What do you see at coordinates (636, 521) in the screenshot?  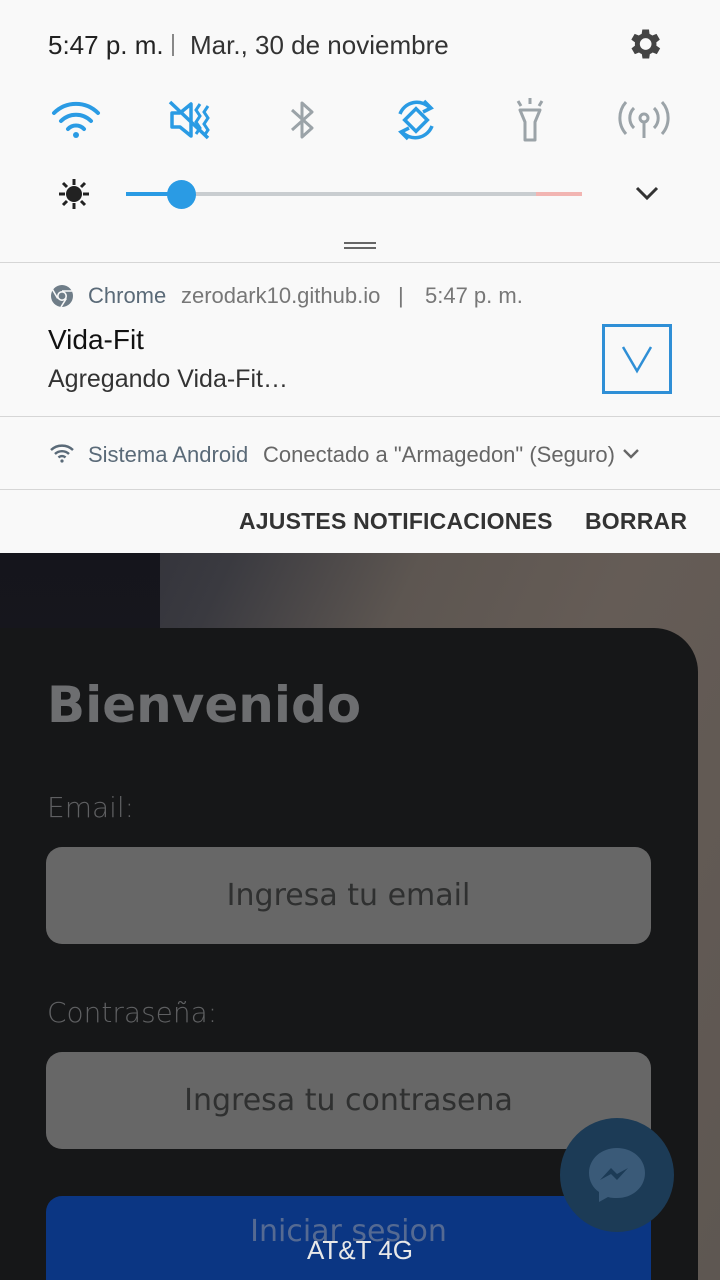 I see `clear-button: BORRAR` at bounding box center [636, 521].